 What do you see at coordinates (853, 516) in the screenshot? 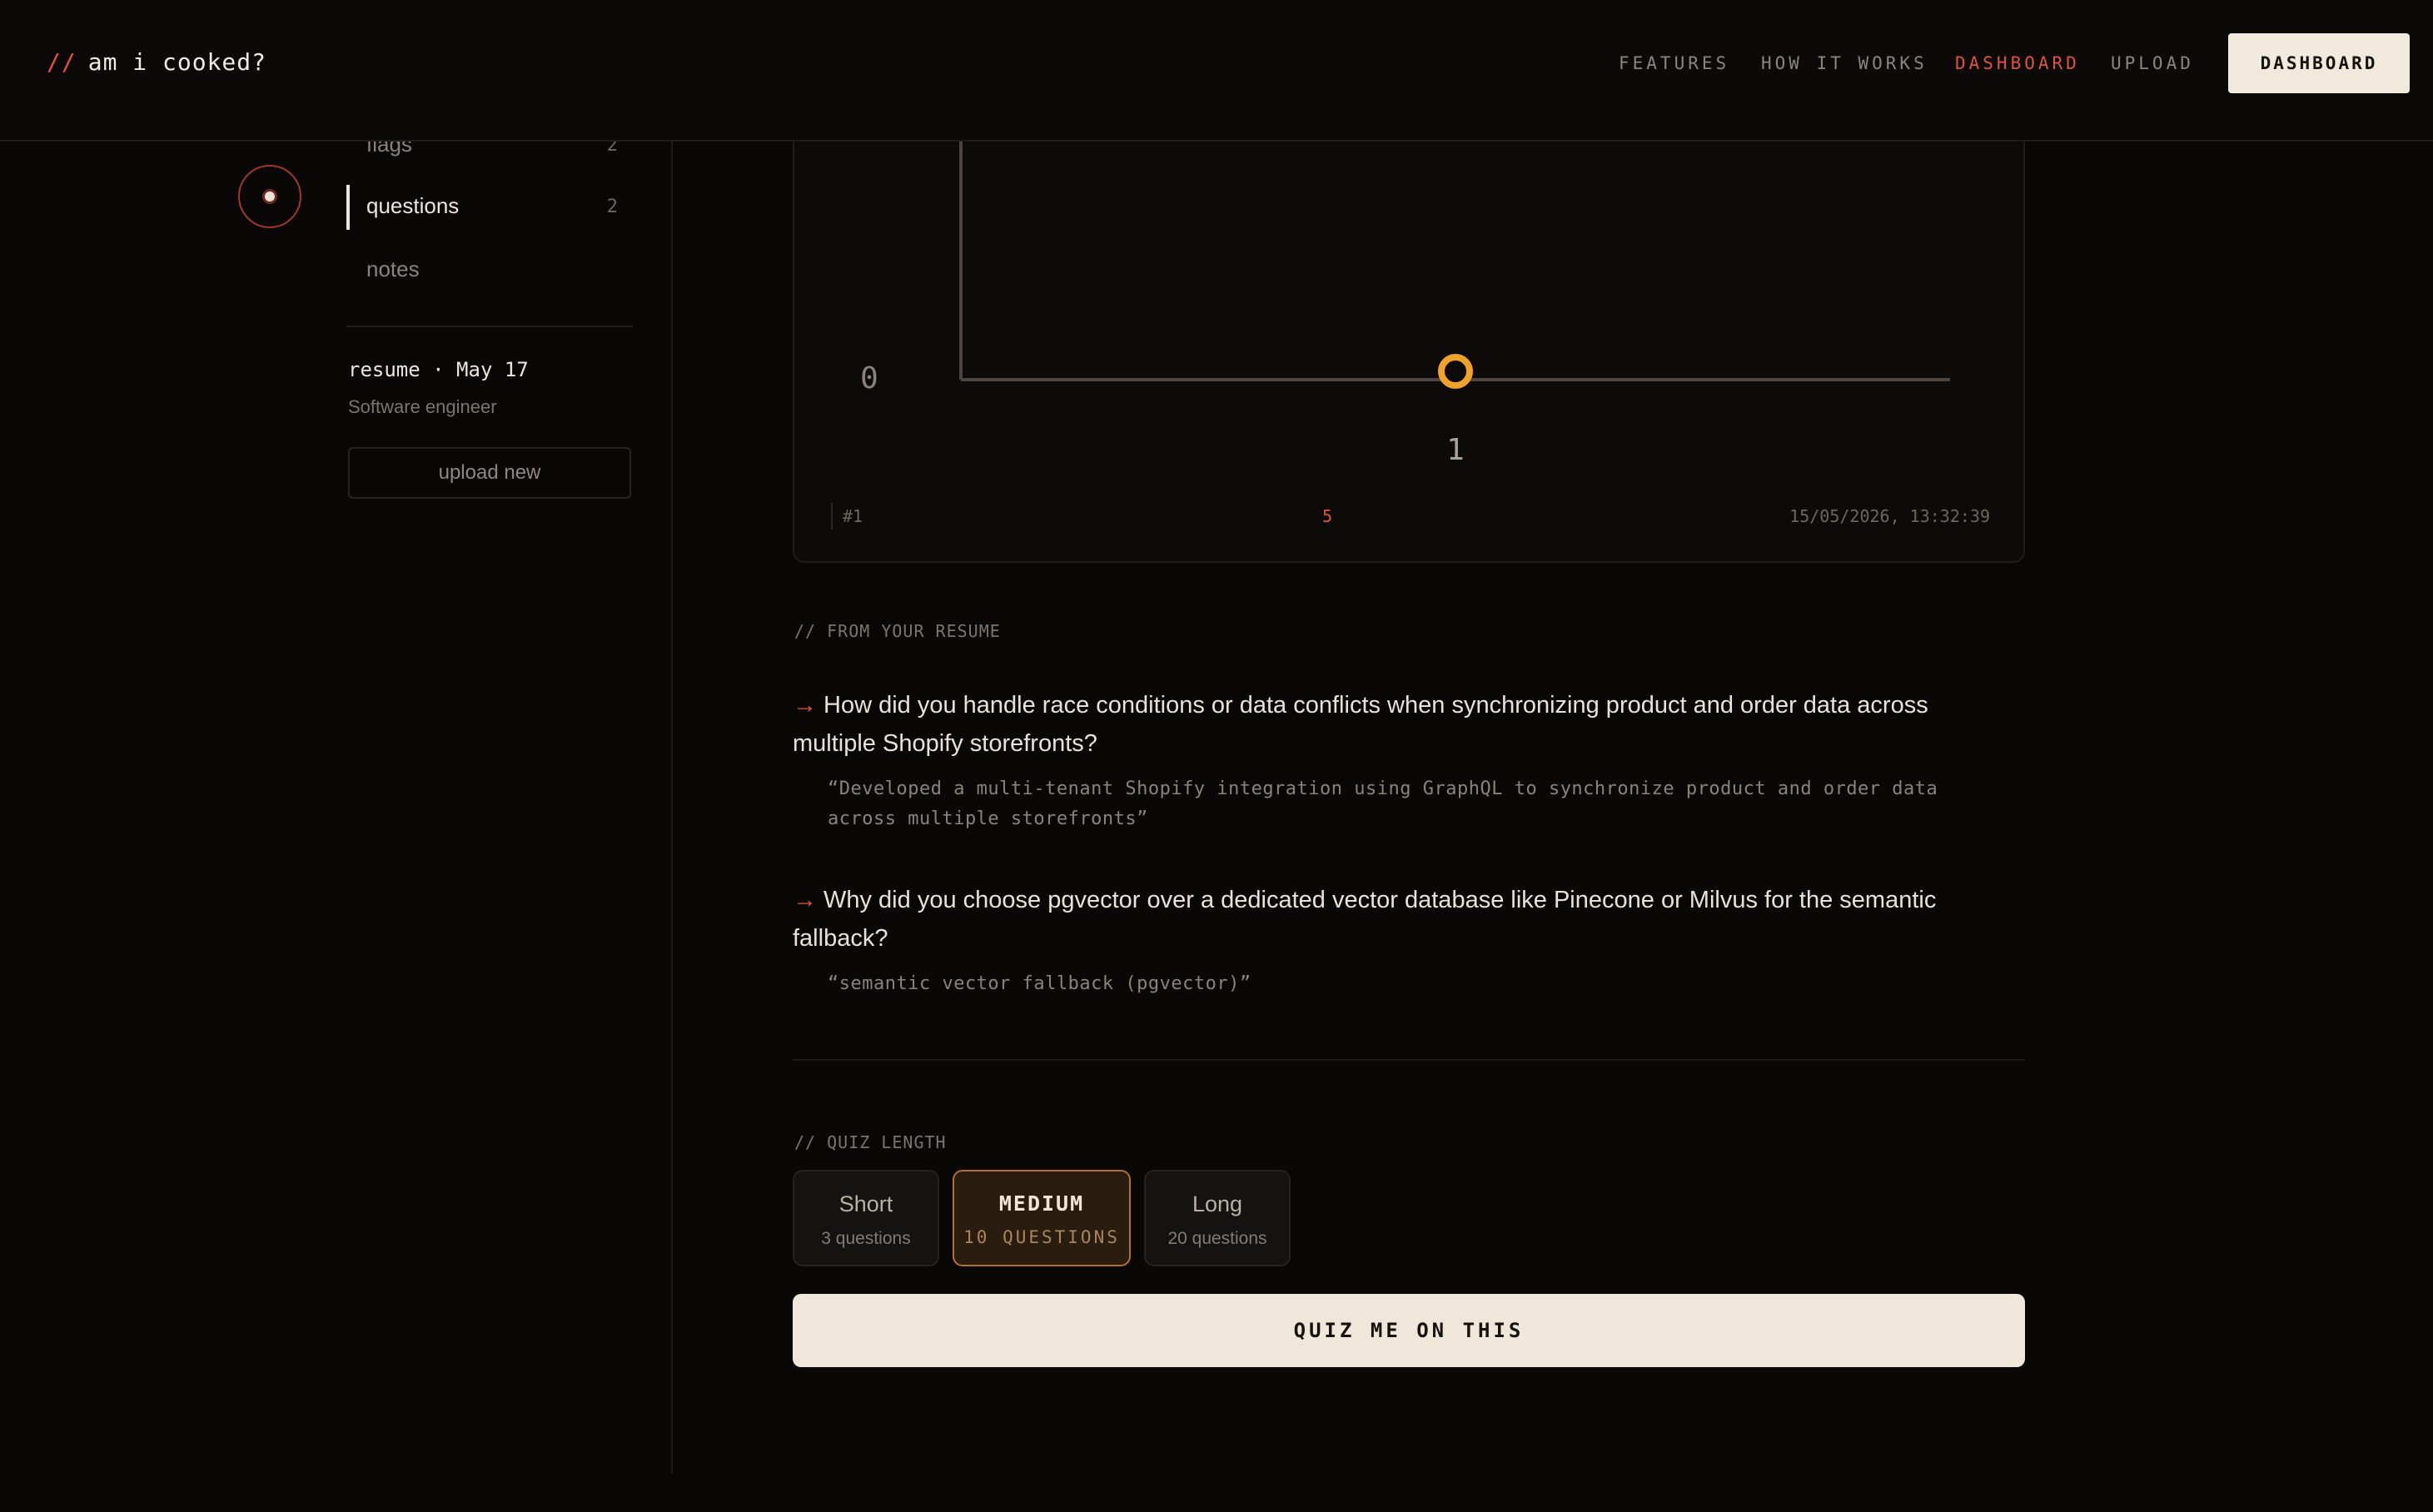
I see `attempt-number: #1` at bounding box center [853, 516].